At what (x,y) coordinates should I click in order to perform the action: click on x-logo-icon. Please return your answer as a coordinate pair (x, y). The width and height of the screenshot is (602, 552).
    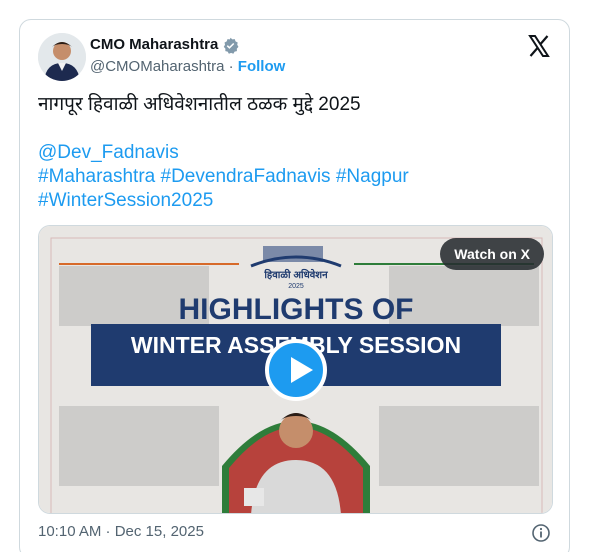
    Looking at the image, I should click on (539, 46).